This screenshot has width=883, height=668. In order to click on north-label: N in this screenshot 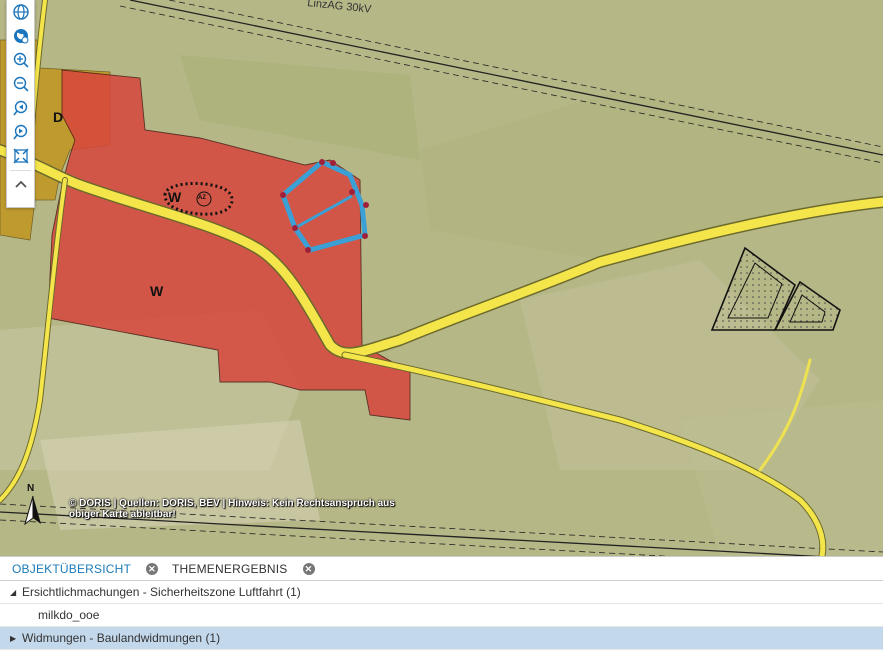, I will do `click(31, 488)`.